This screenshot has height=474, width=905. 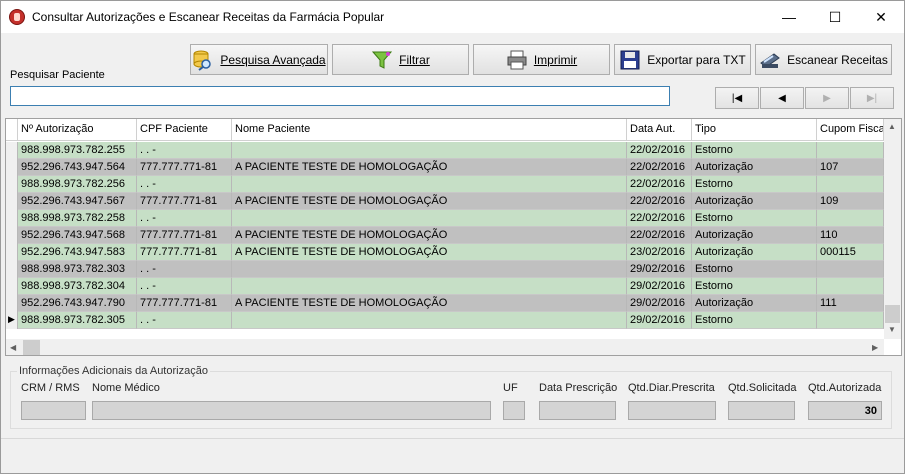 I want to click on pesquisa-avancada-button: Pesquisa Avançada, so click(x=259, y=59).